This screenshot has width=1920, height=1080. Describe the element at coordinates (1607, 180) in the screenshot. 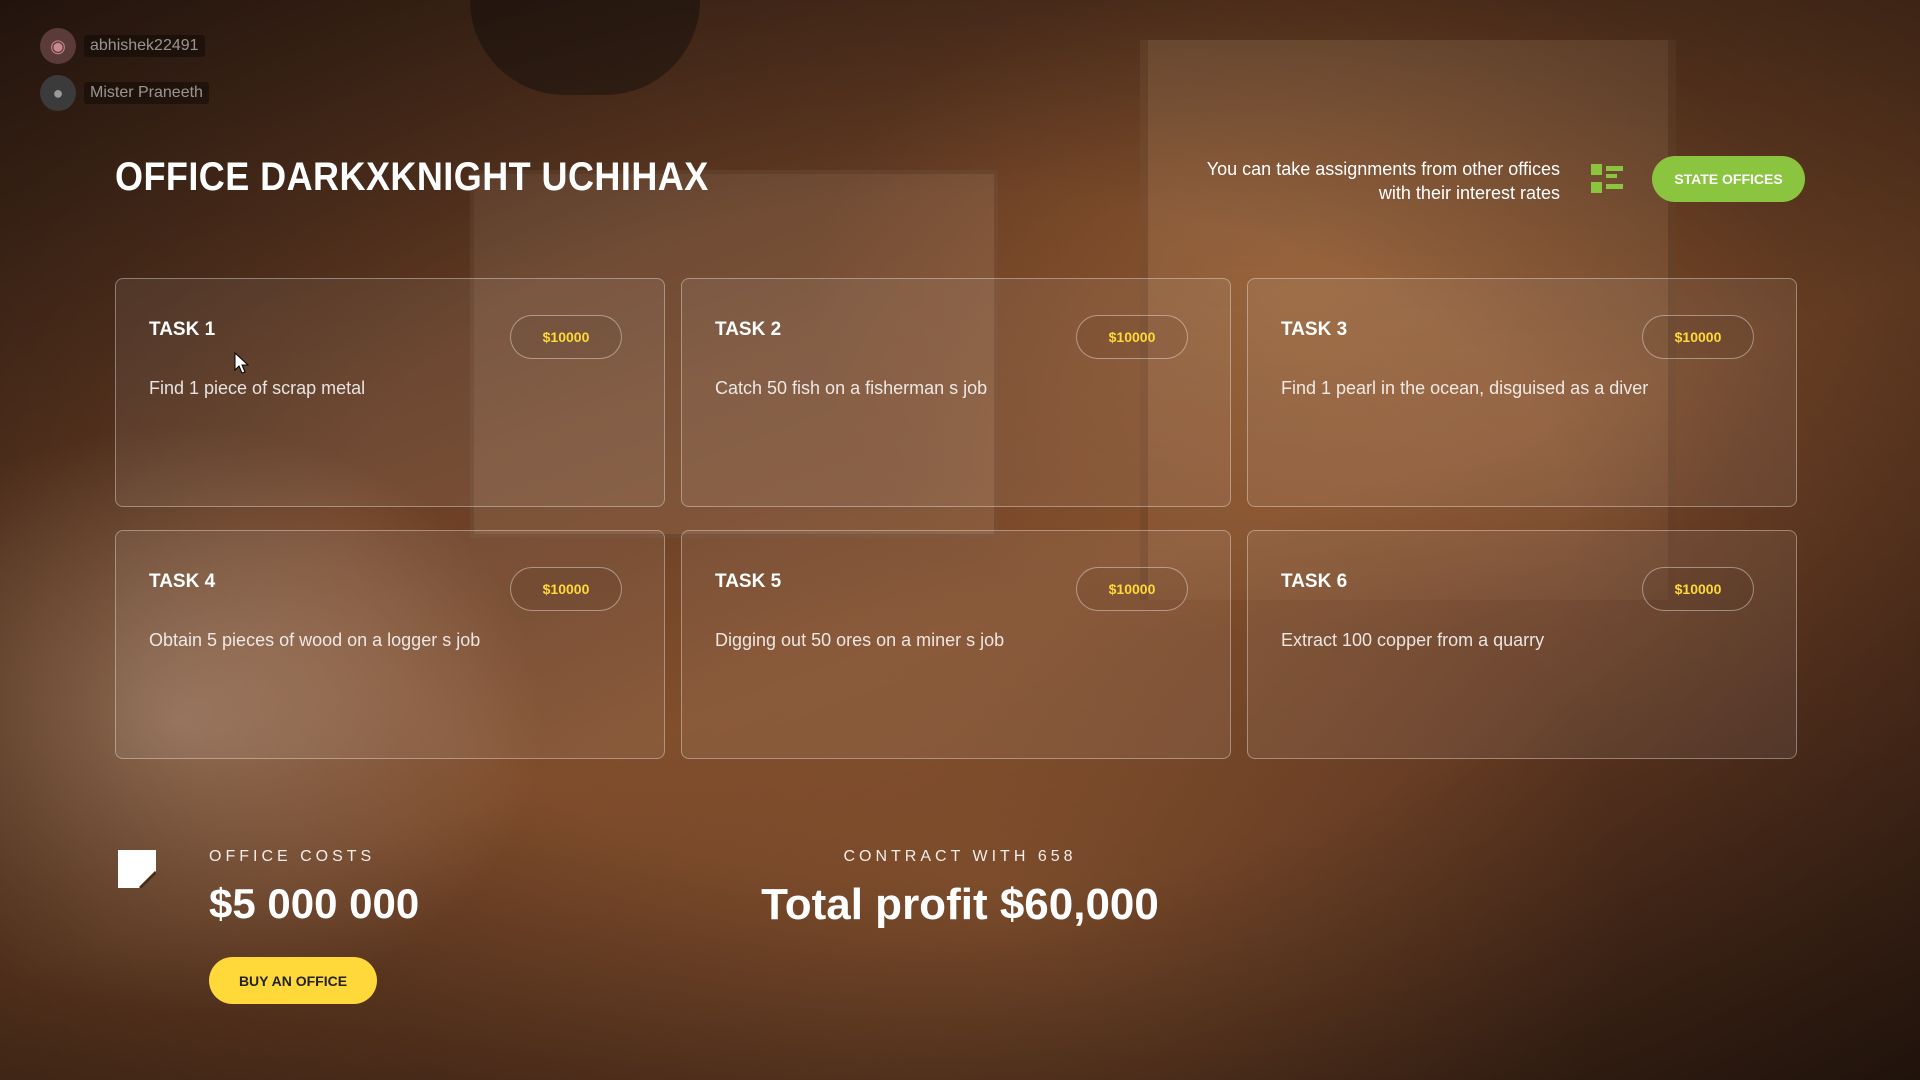

I see `list-icon` at that location.